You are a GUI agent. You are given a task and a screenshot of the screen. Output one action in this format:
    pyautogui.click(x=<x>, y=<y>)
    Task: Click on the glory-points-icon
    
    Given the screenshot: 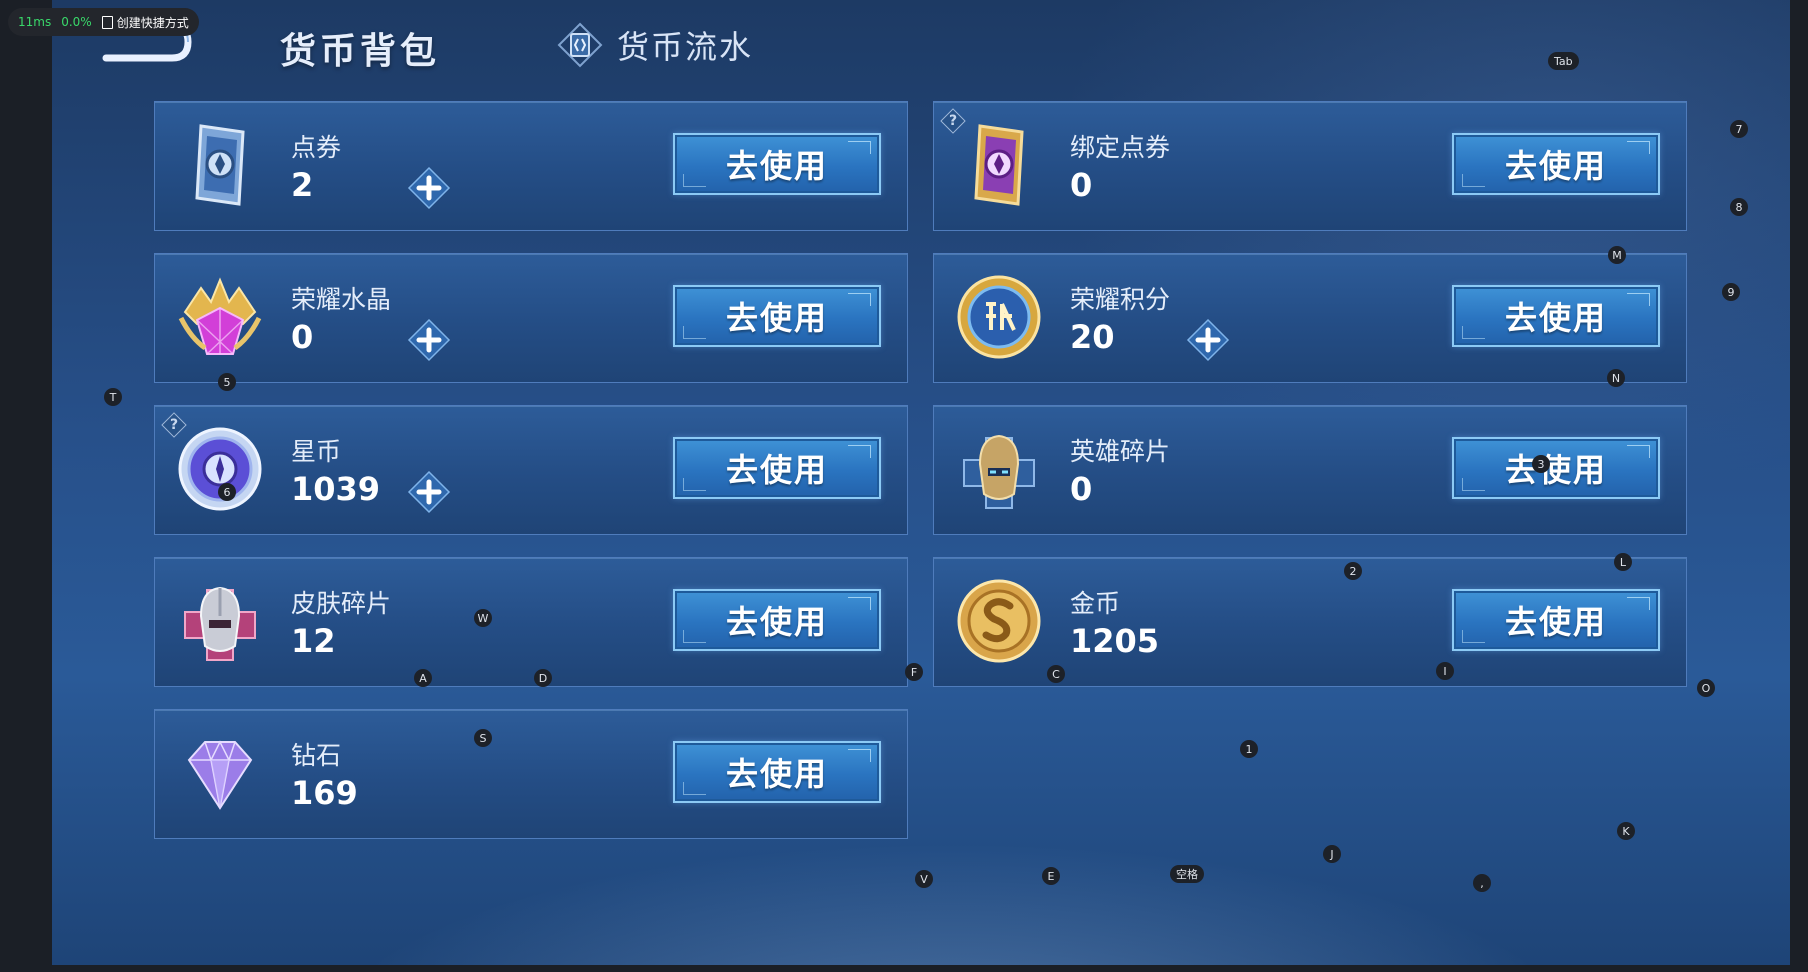 What is the action you would take?
    pyautogui.click(x=999, y=317)
    